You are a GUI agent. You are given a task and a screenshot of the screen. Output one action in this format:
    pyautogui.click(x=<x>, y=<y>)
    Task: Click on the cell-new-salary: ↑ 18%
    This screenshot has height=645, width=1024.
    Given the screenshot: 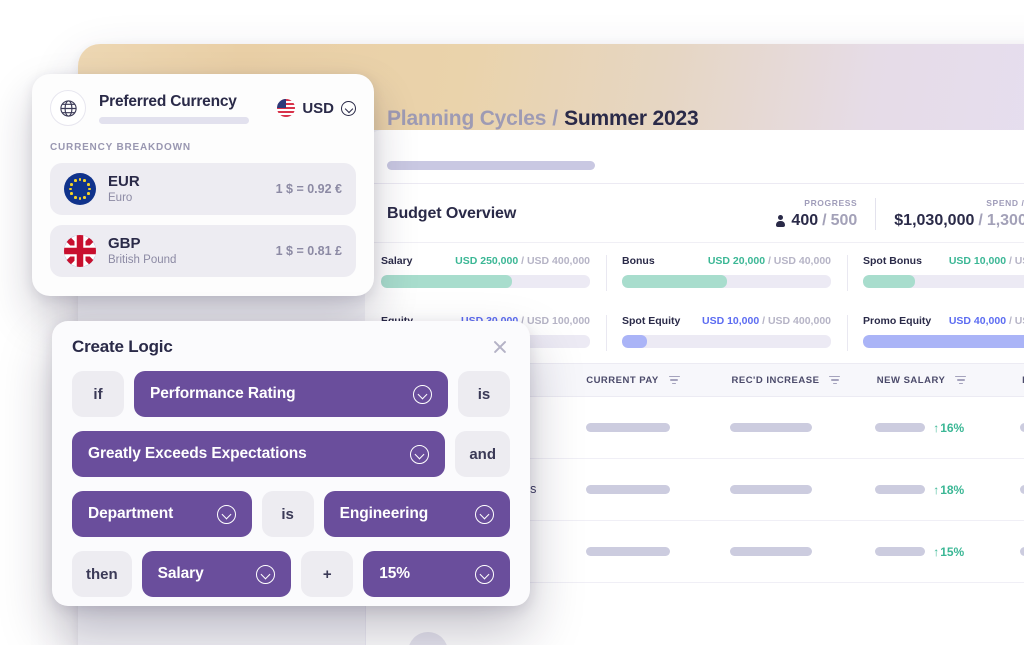 What is the action you would take?
    pyautogui.click(x=935, y=489)
    